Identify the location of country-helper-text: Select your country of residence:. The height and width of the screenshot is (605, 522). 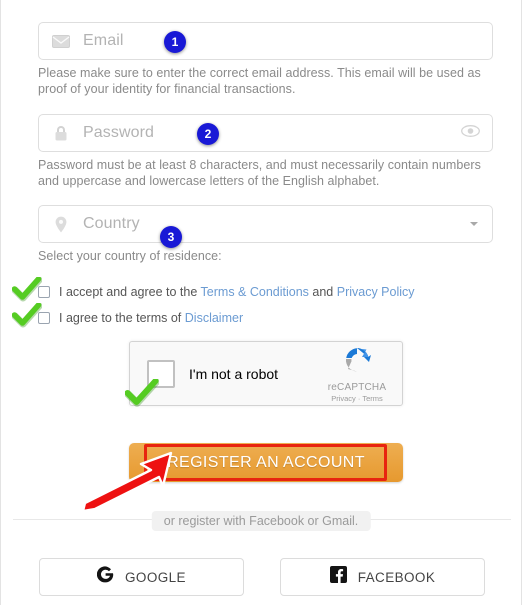
(130, 256).